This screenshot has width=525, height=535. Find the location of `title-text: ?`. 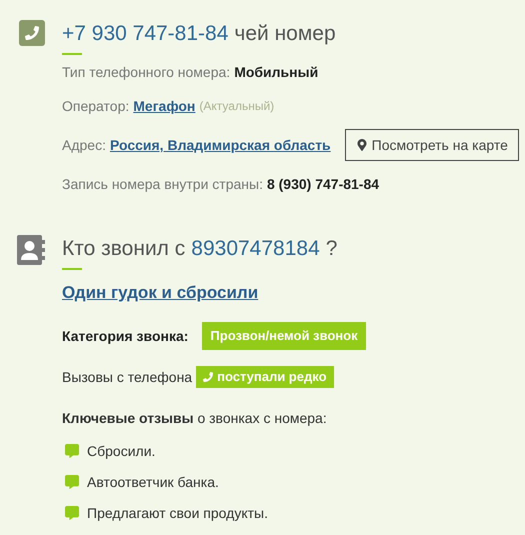

title-text: ? is located at coordinates (332, 249).